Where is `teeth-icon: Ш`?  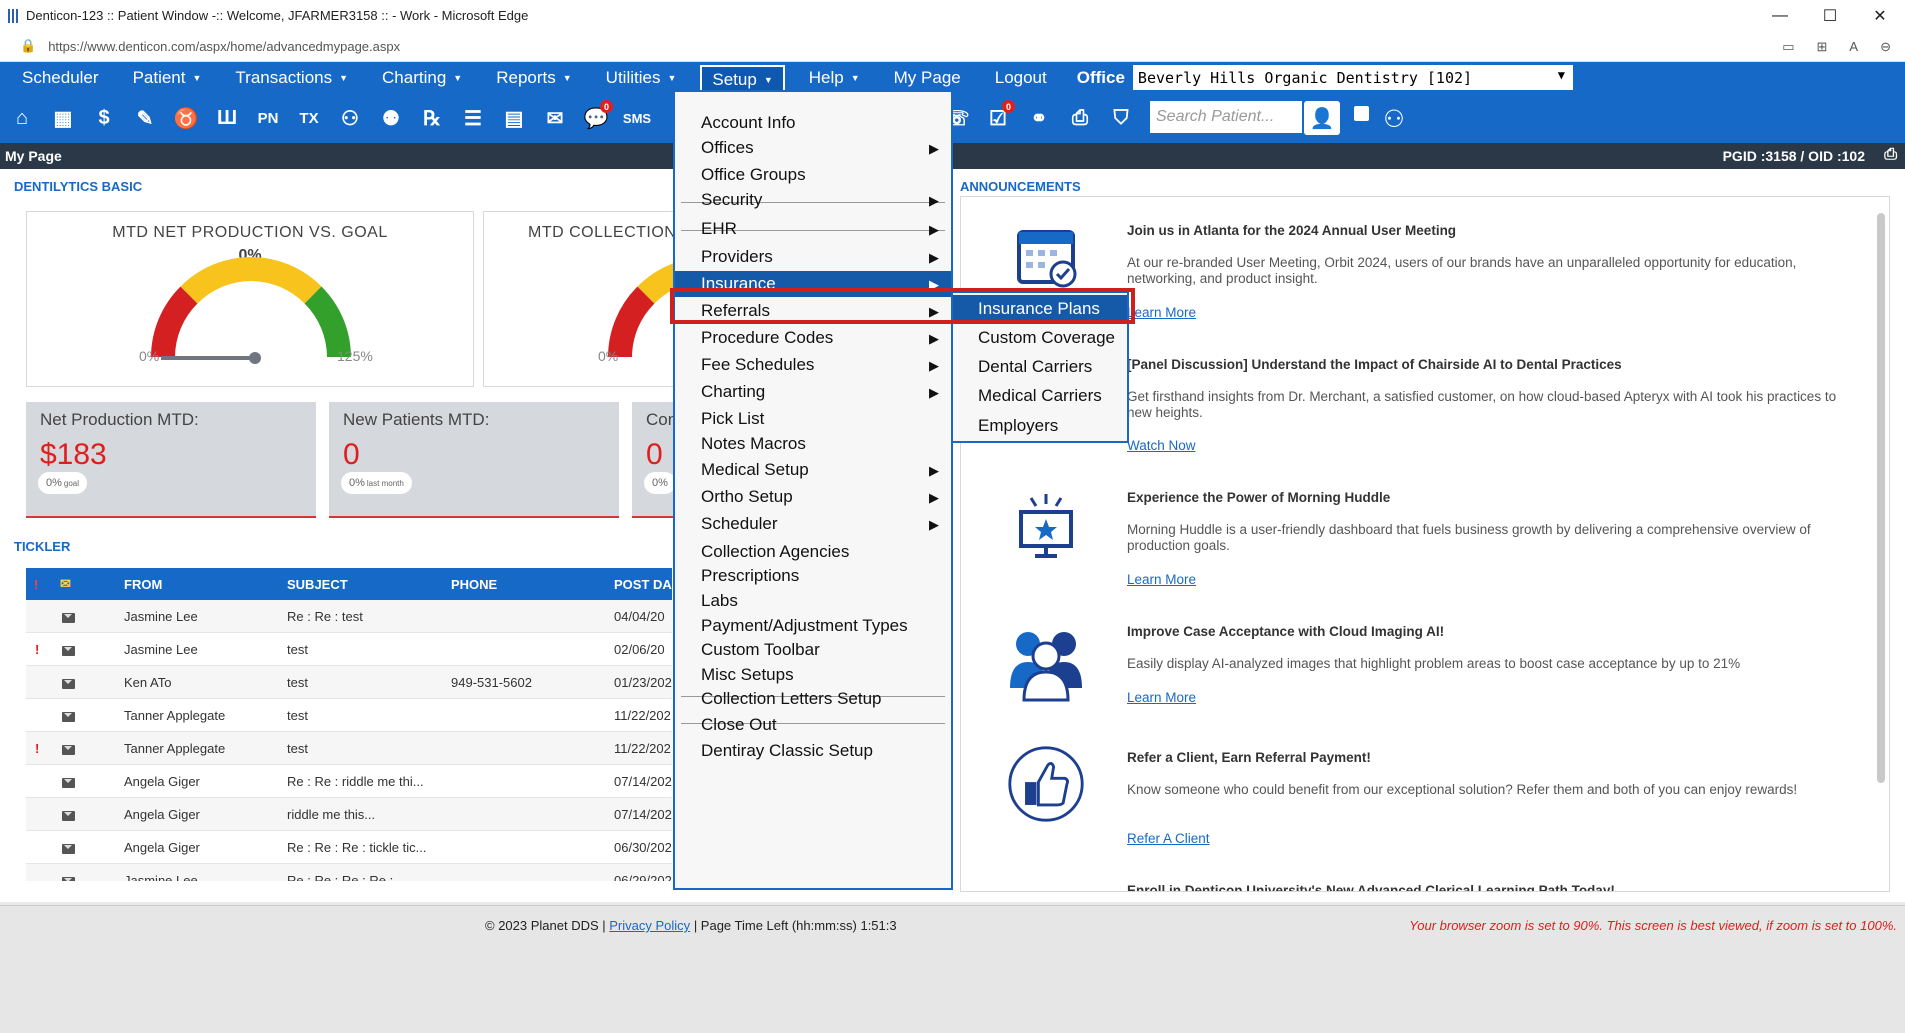 teeth-icon: Ш is located at coordinates (227, 118).